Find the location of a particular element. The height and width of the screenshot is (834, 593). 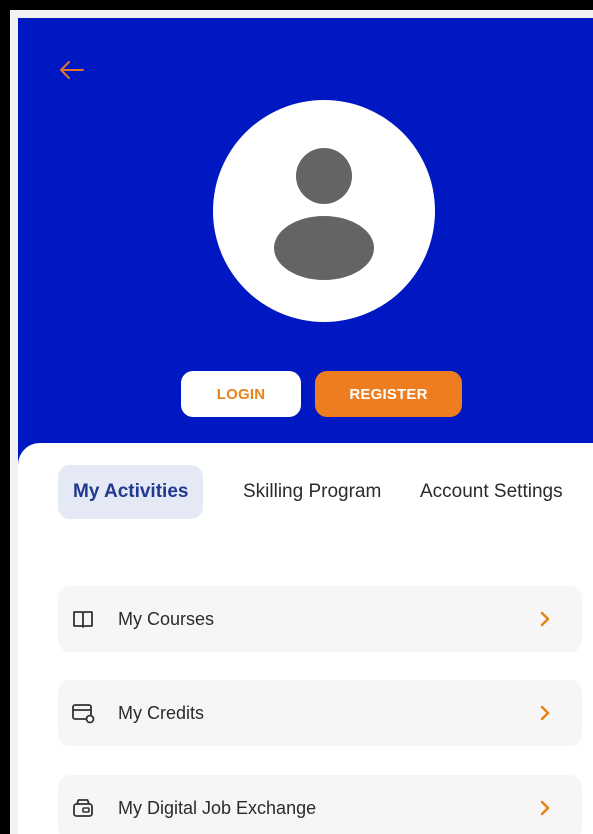

back-arrow-icon is located at coordinates (71, 70).